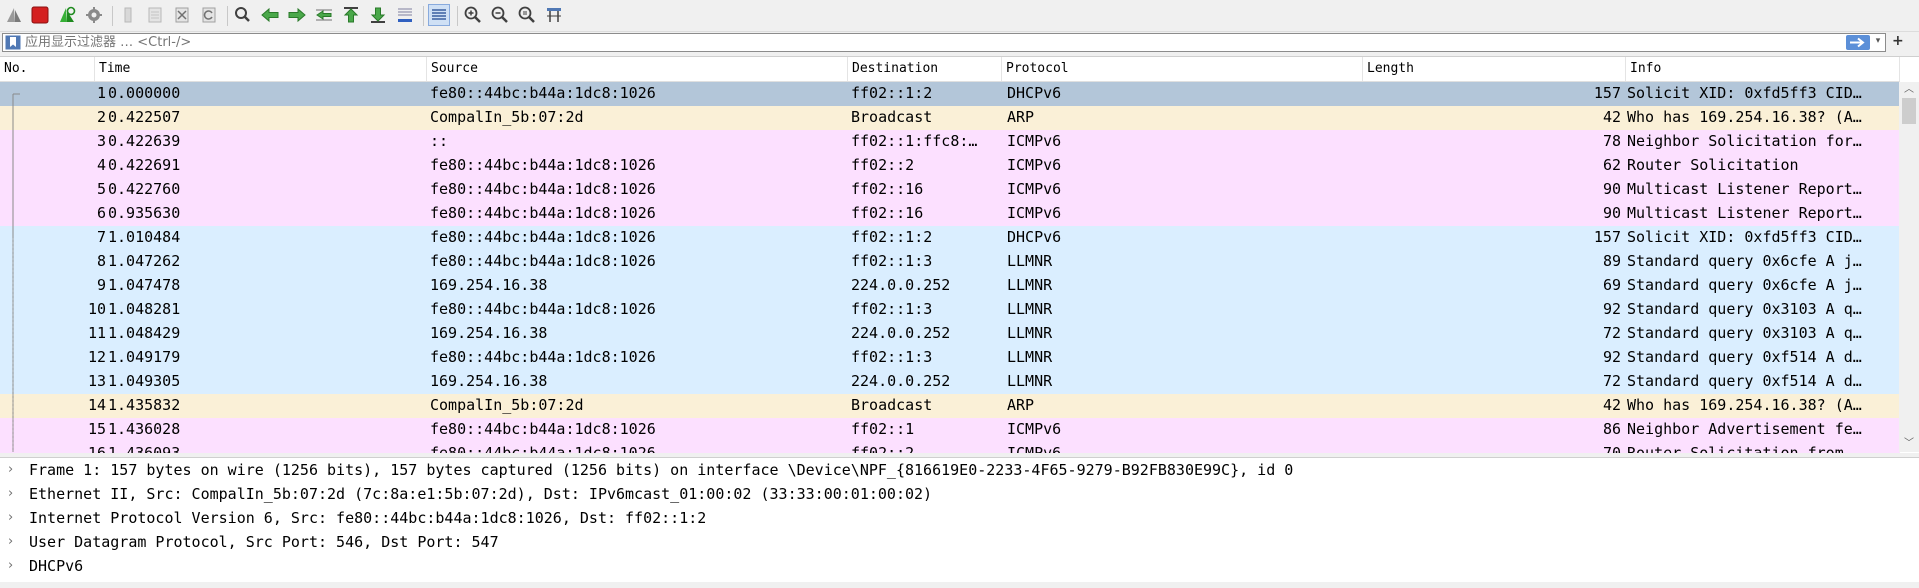  What do you see at coordinates (1182, 69) in the screenshot?
I see `column-header-protocol: Protocol` at bounding box center [1182, 69].